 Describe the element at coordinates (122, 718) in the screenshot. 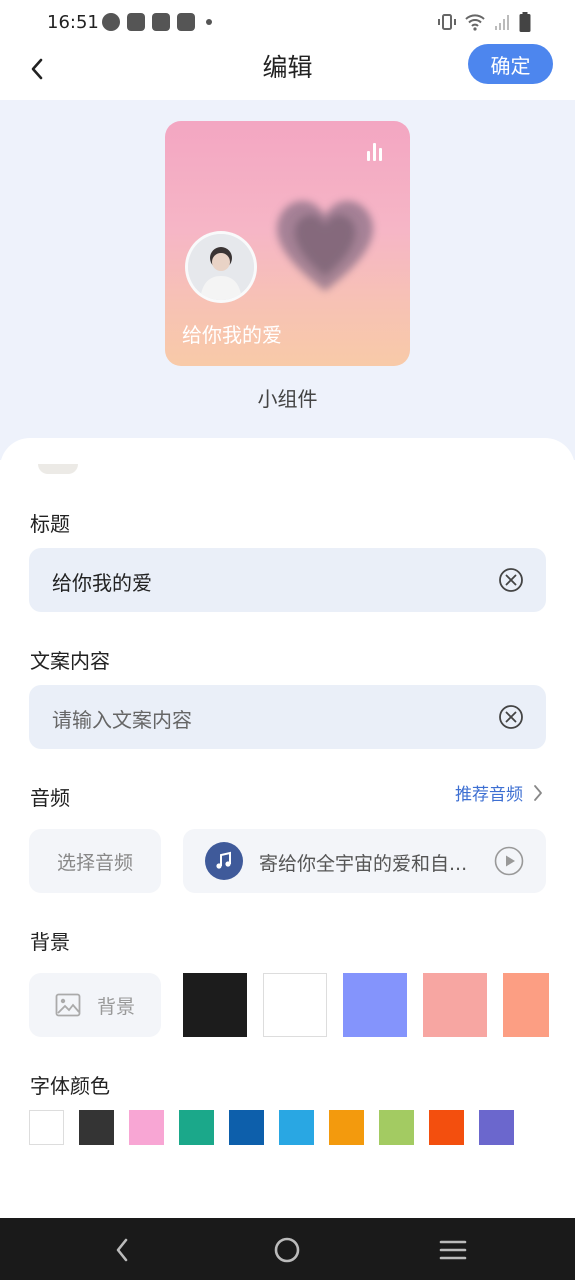

I see `copy-input: 请输入文案内容` at that location.